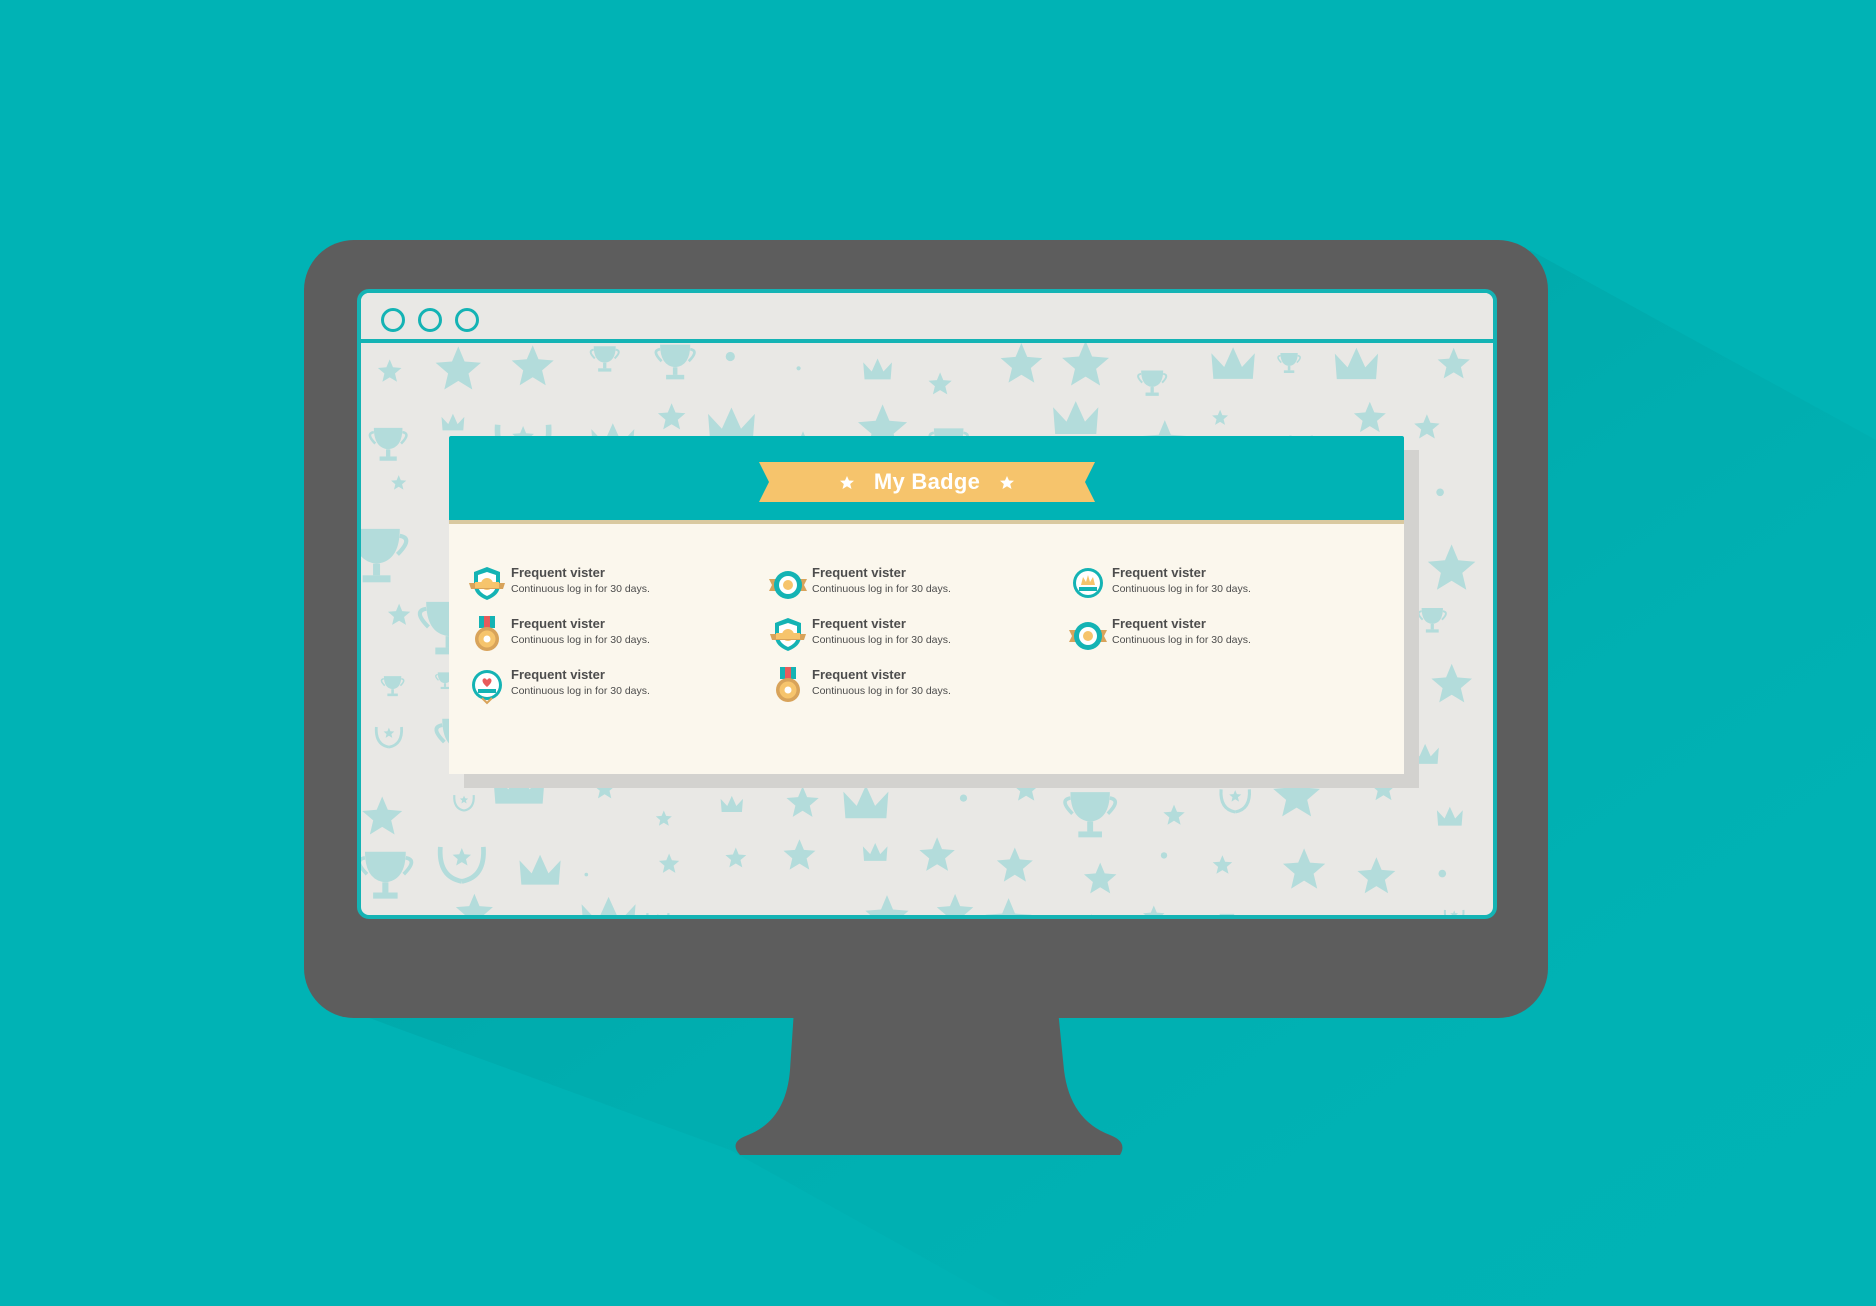 This screenshot has width=1876, height=1306. I want to click on heart-circle-badge-icon, so click(487, 687).